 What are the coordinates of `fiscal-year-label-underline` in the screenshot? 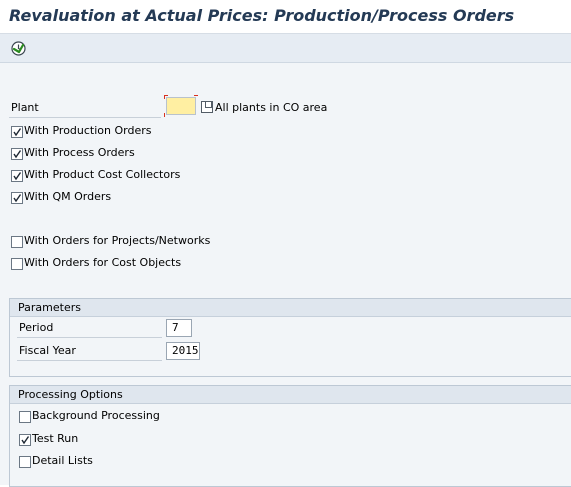 It's located at (89, 360).